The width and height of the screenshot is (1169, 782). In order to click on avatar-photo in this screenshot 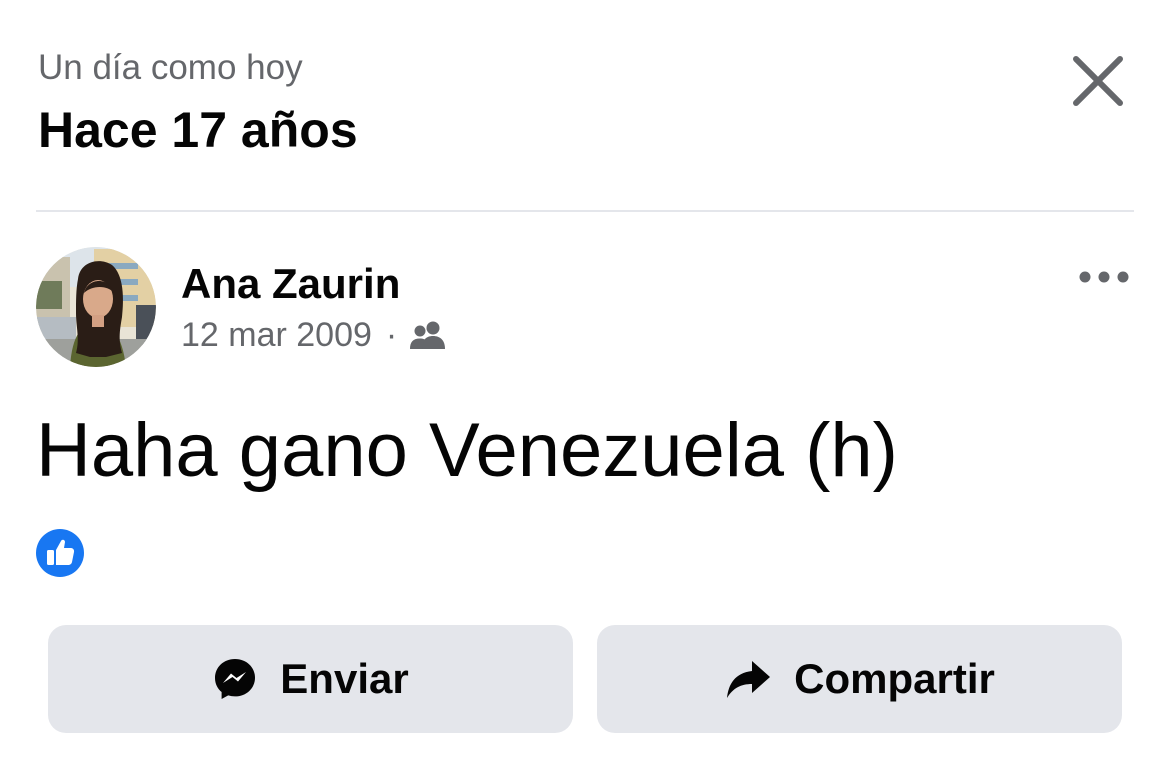, I will do `click(96, 307)`.